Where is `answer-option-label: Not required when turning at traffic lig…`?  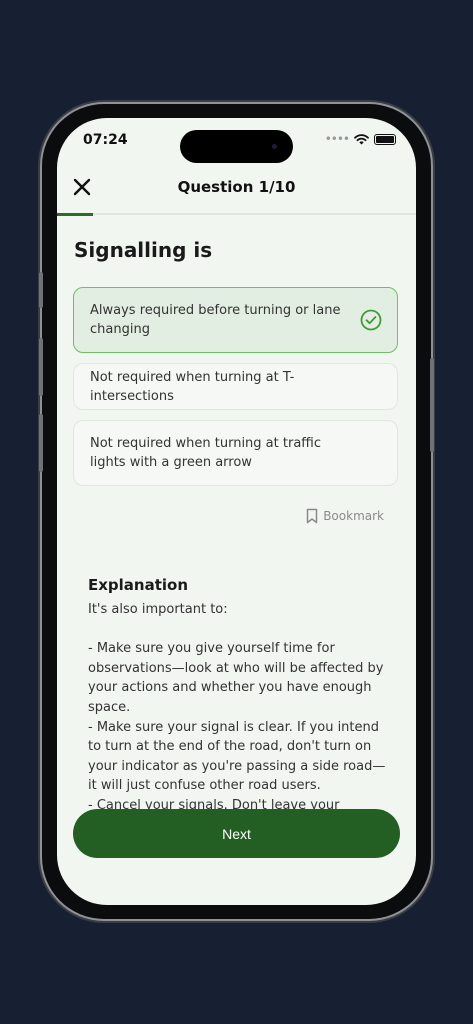
answer-option-label: Not required when turning at traffic lig… is located at coordinates (205, 453).